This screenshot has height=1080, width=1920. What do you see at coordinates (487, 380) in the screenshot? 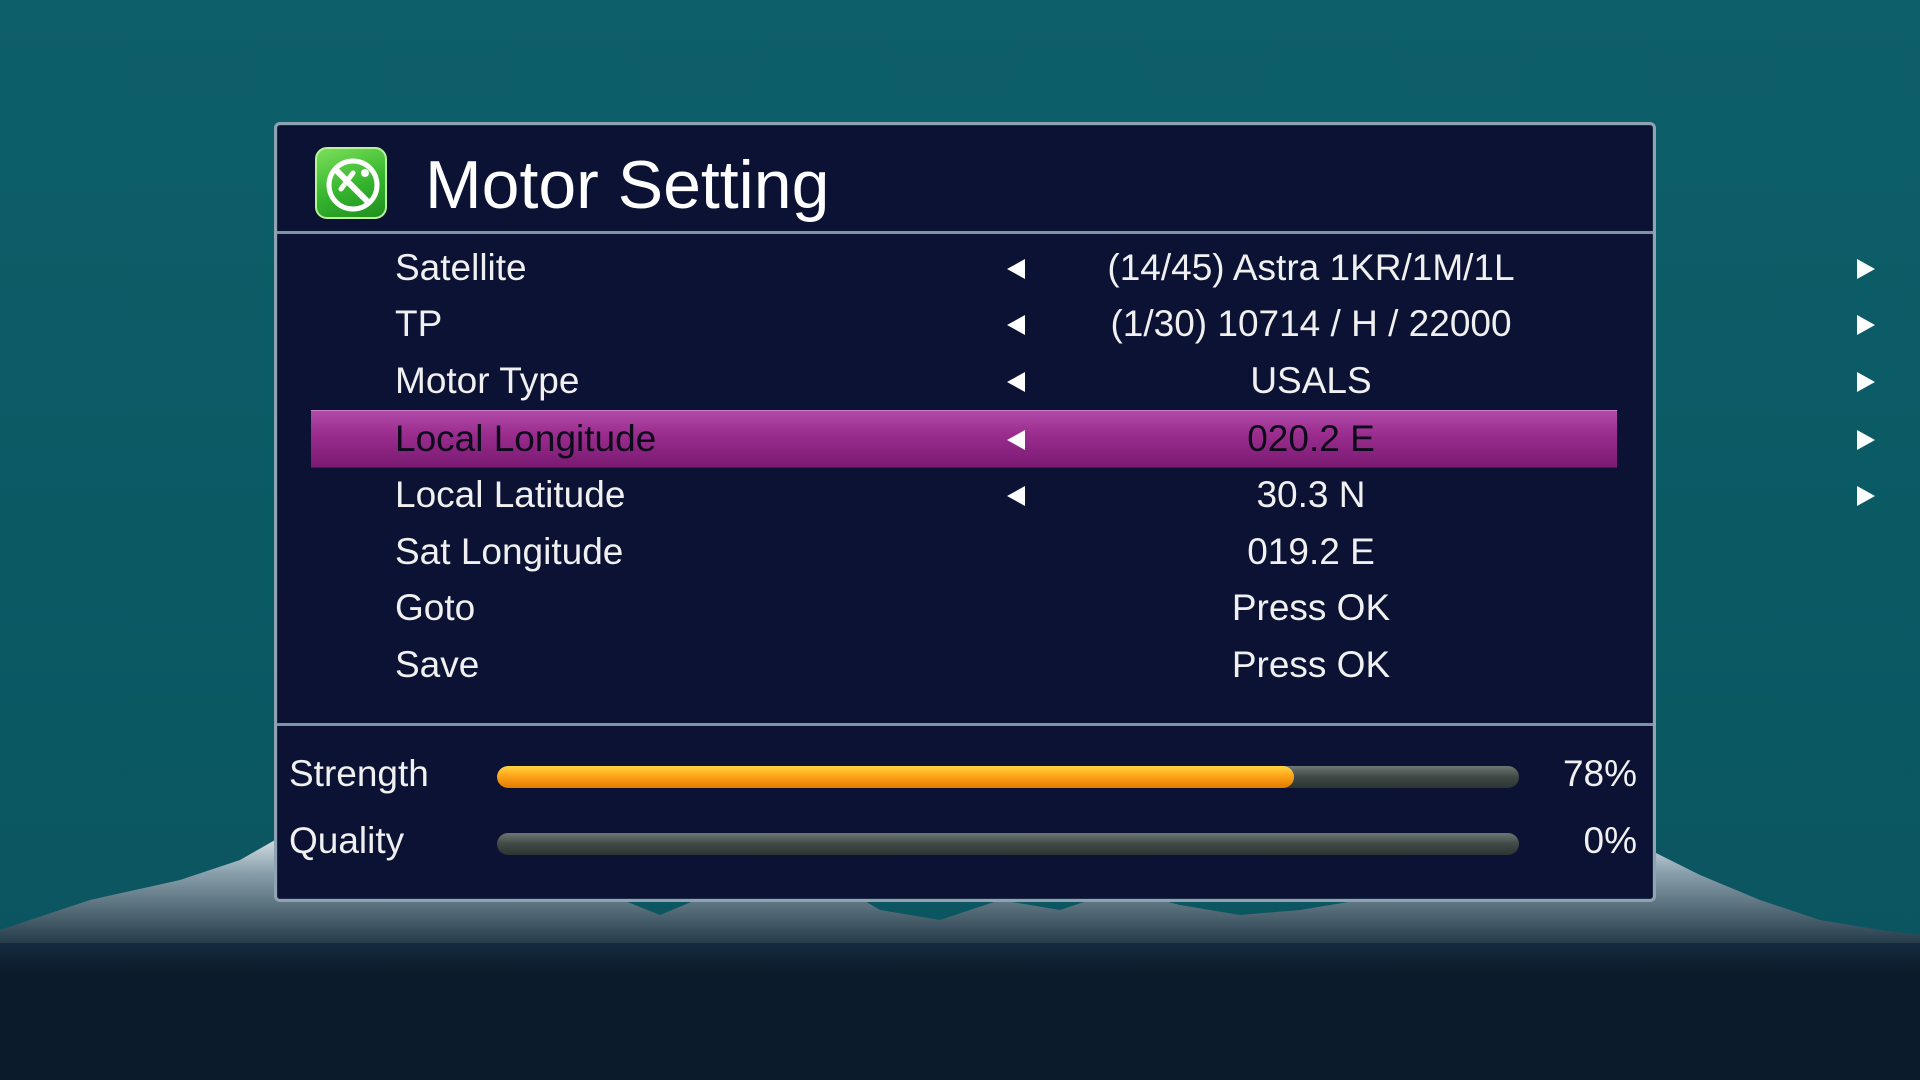
I see `setting-label: Motor Type` at bounding box center [487, 380].